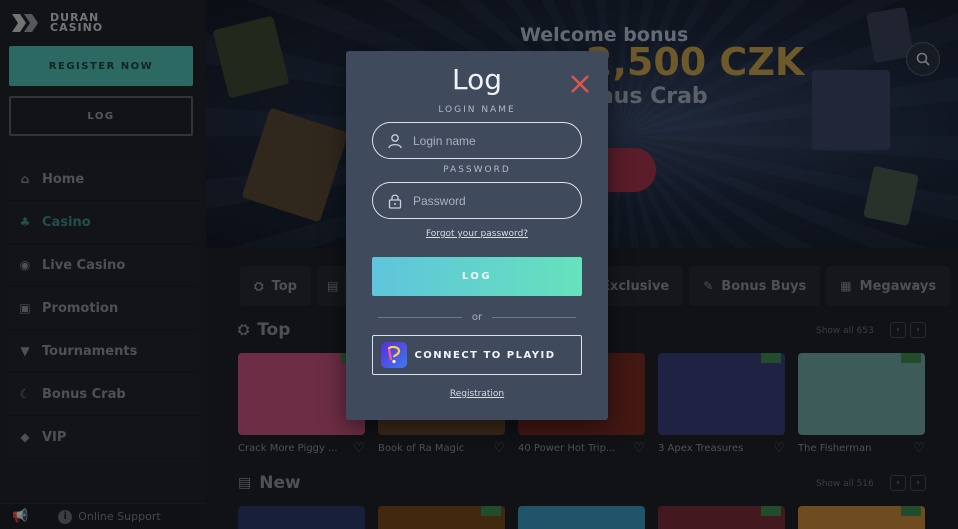 Image resolution: width=958 pixels, height=529 pixels. What do you see at coordinates (485, 355) in the screenshot?
I see `connect-playid-label: CONNECT TO PLAYID` at bounding box center [485, 355].